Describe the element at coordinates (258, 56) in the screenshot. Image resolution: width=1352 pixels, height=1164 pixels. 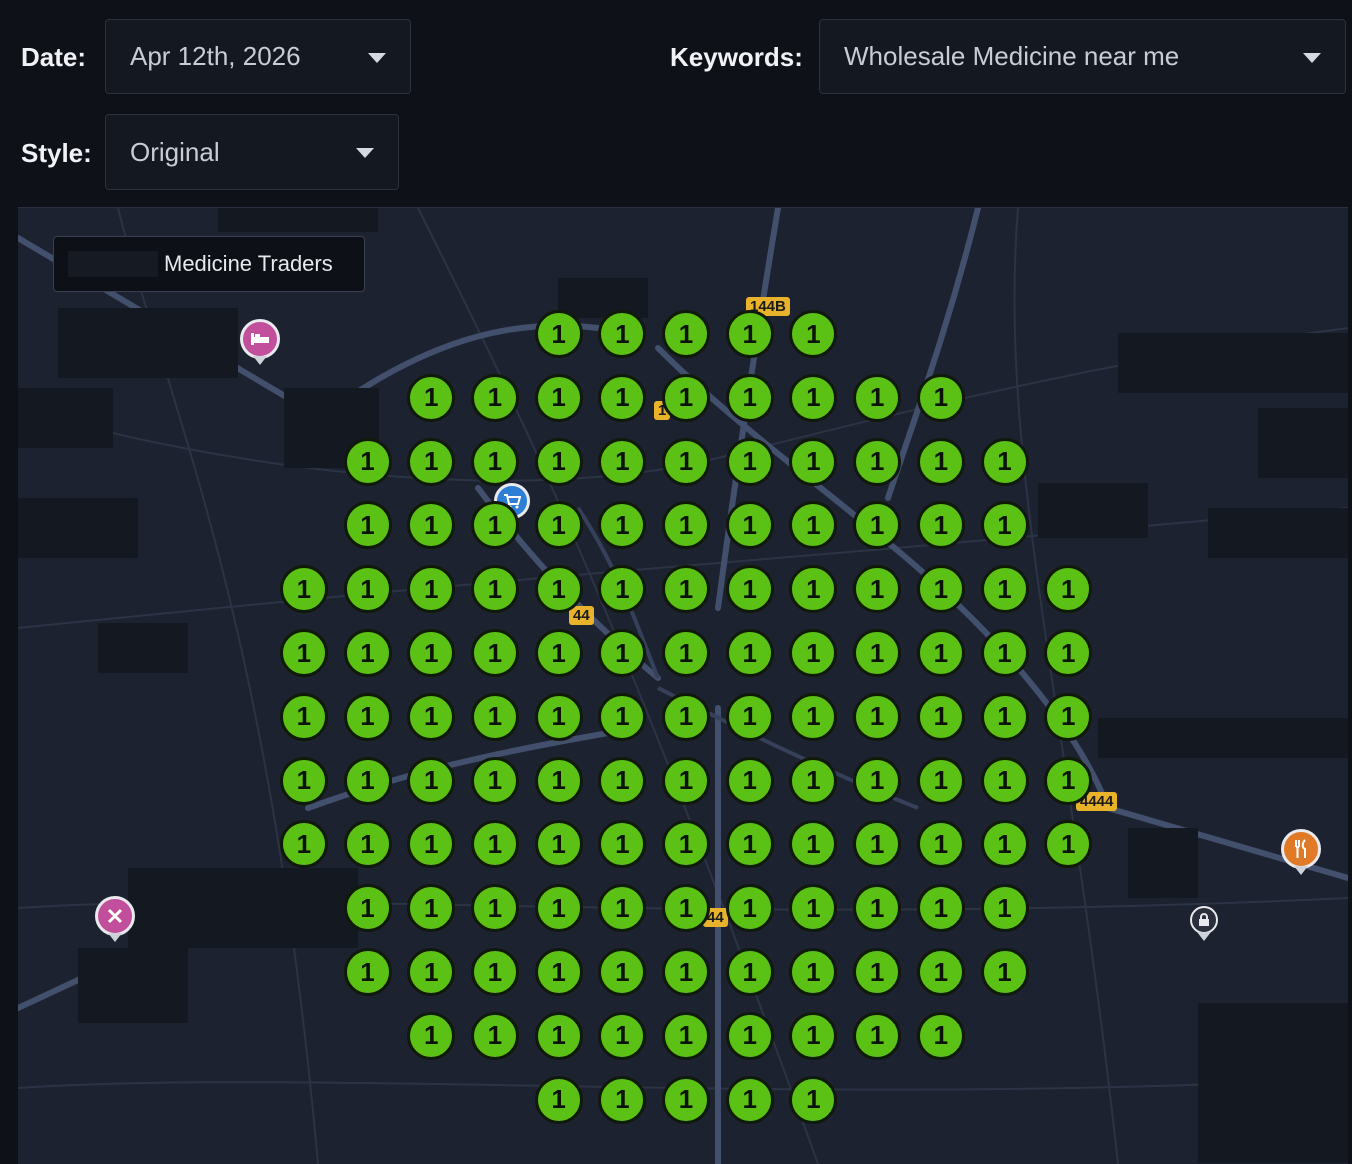
I see `date-select: Apr 12th, 2026` at that location.